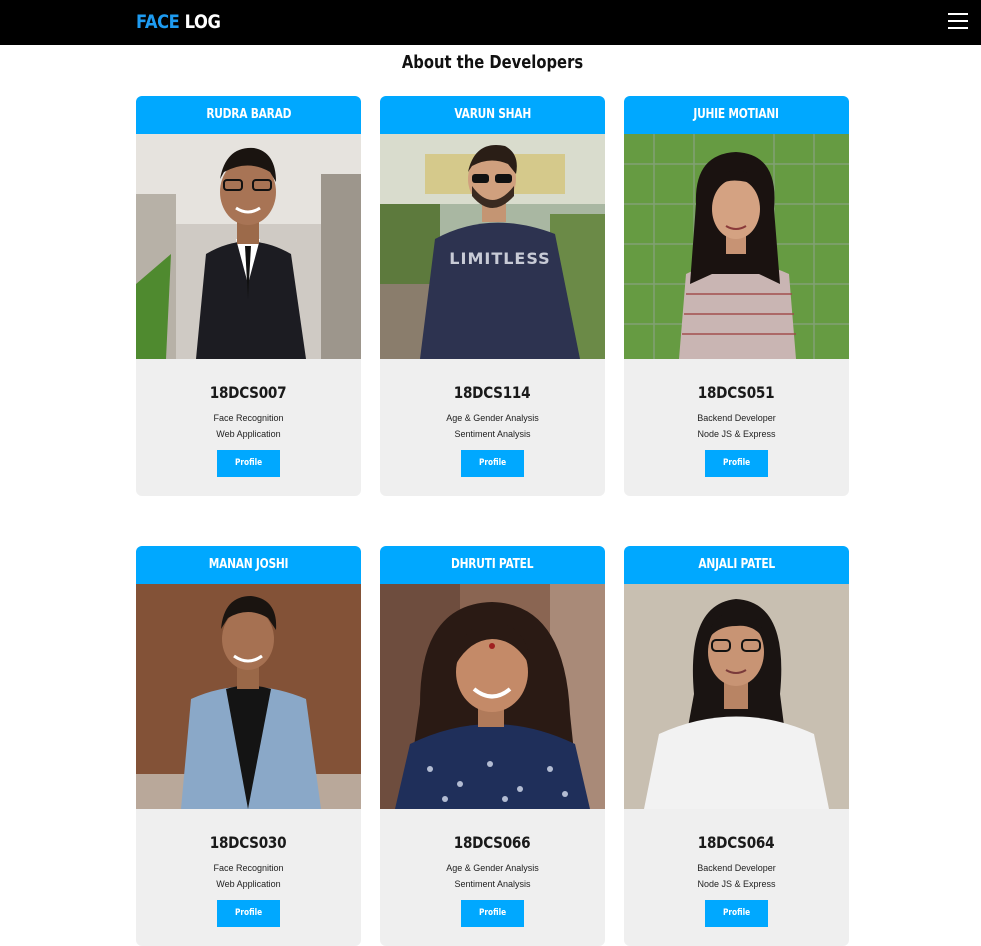 The image size is (981, 946). I want to click on developer-name-header: MANAN JOSHI, so click(248, 565).